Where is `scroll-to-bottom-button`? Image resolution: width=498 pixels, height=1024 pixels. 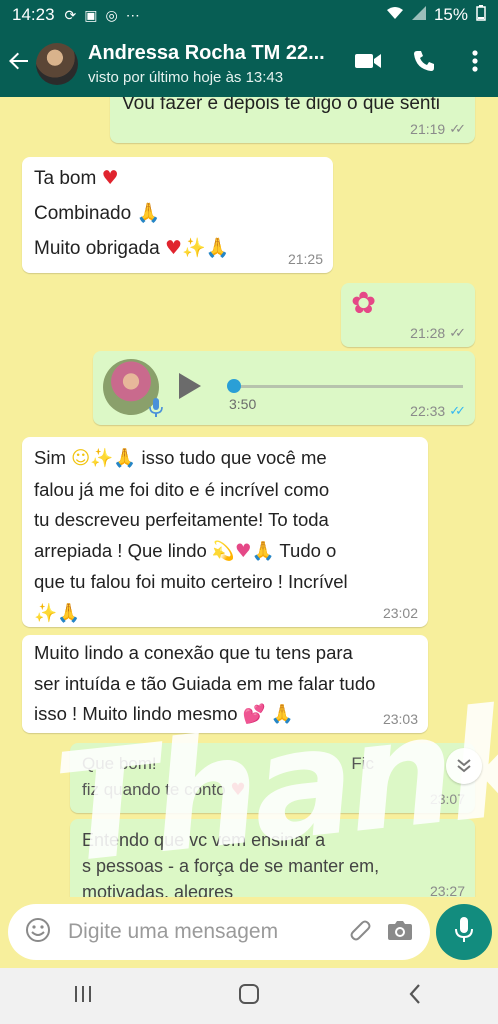 scroll-to-bottom-button is located at coordinates (464, 766).